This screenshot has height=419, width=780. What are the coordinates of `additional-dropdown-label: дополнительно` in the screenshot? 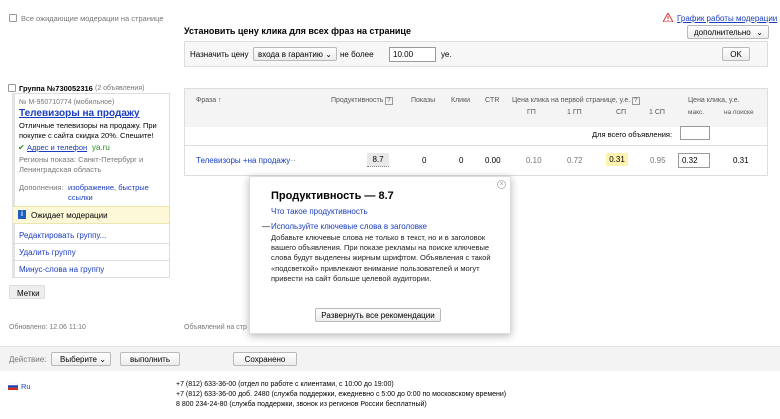 It's located at (722, 32).